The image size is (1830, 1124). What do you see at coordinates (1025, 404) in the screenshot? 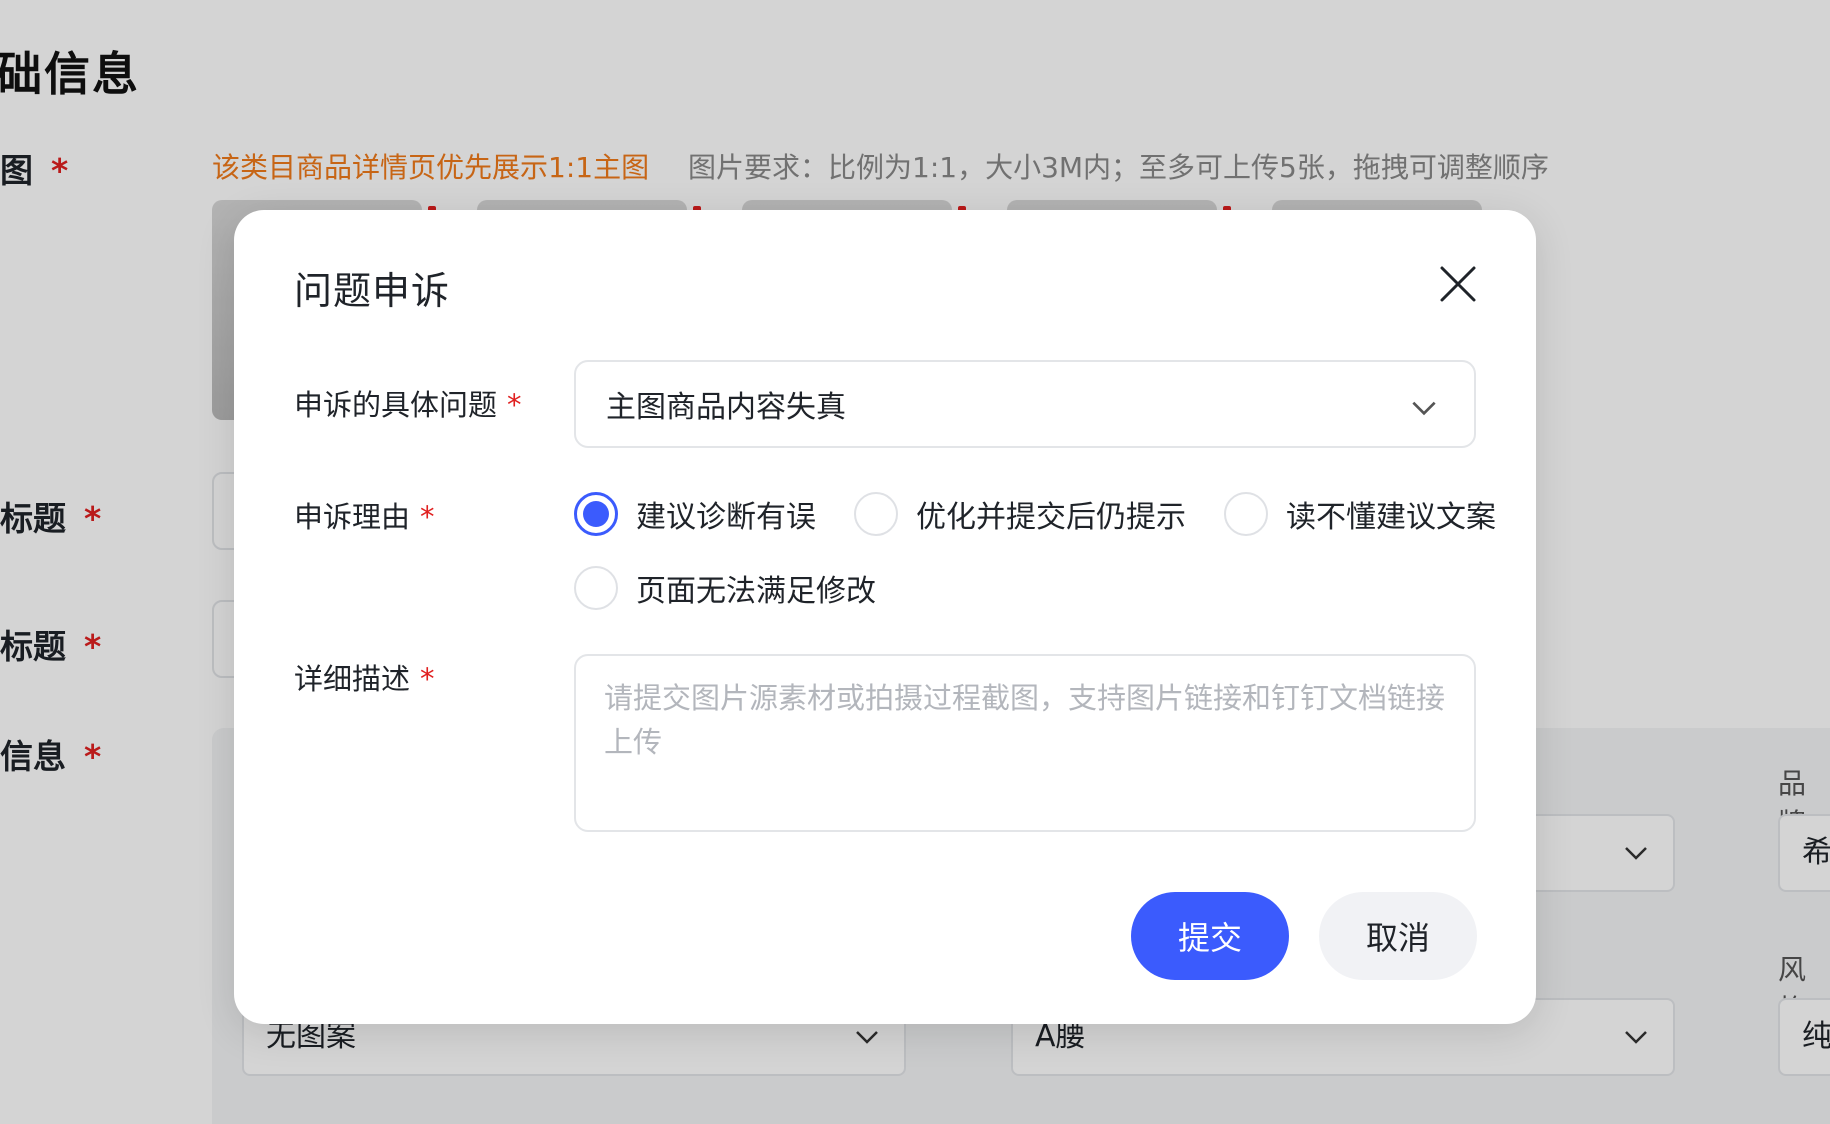
I see `issue-select: 主图商品内容失真` at bounding box center [1025, 404].